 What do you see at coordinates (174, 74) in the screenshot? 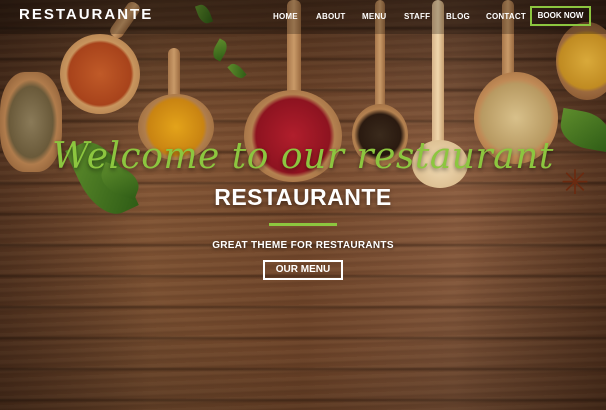
I see `wooden-spoon-icon` at bounding box center [174, 74].